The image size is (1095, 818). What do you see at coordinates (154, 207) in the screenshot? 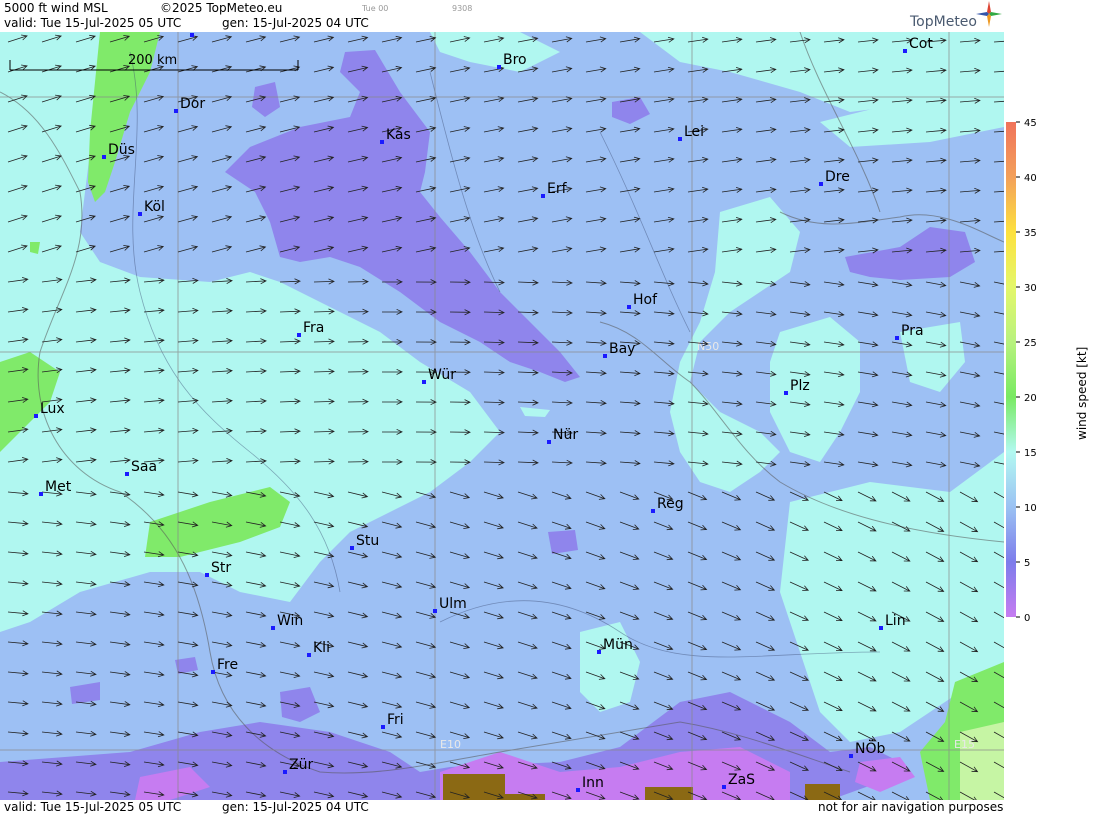
I see `city-label: Köl` at bounding box center [154, 207].